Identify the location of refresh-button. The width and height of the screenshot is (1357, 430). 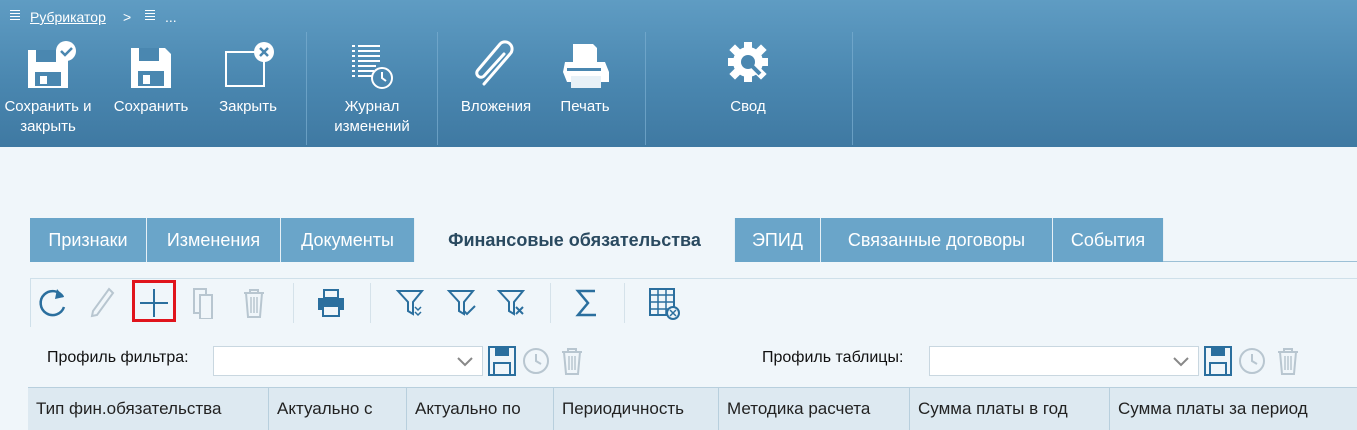
(53, 302).